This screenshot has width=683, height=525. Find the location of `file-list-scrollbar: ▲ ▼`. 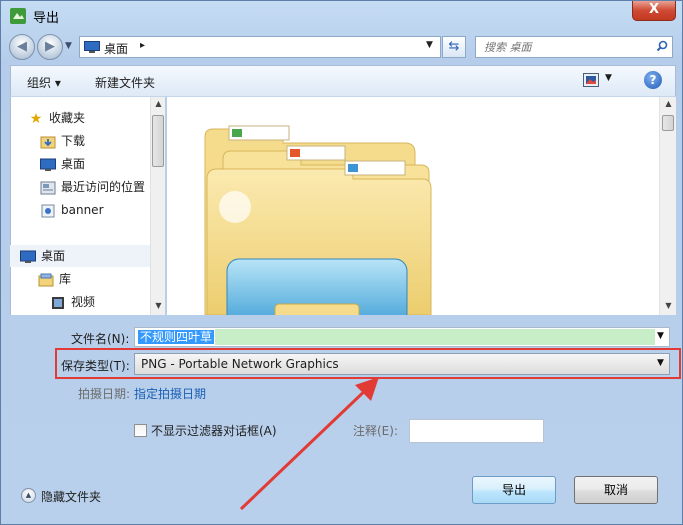

file-list-scrollbar: ▲ ▼ is located at coordinates (667, 206).